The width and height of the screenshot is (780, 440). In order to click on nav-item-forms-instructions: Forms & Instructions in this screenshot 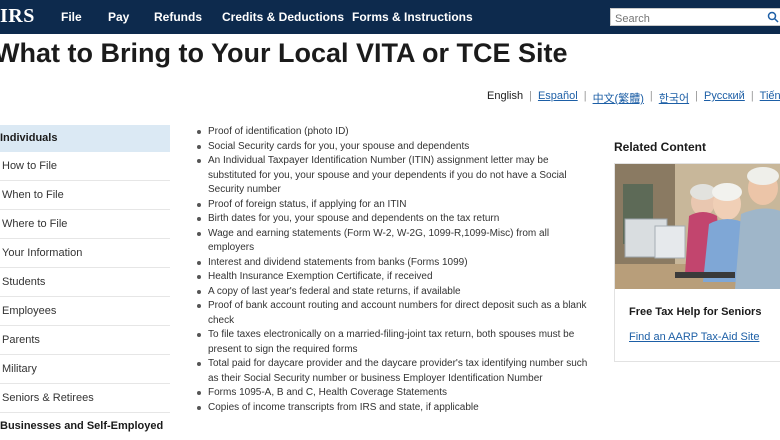, I will do `click(412, 17)`.